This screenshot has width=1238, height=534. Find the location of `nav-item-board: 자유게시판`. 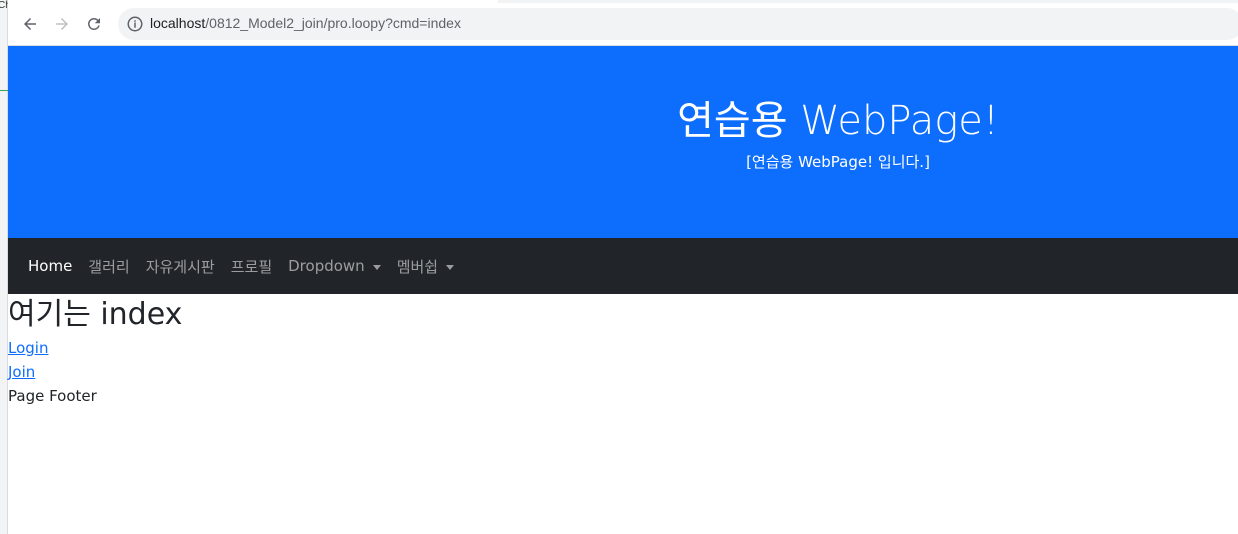

nav-item-board: 자유게시판 is located at coordinates (180, 266).